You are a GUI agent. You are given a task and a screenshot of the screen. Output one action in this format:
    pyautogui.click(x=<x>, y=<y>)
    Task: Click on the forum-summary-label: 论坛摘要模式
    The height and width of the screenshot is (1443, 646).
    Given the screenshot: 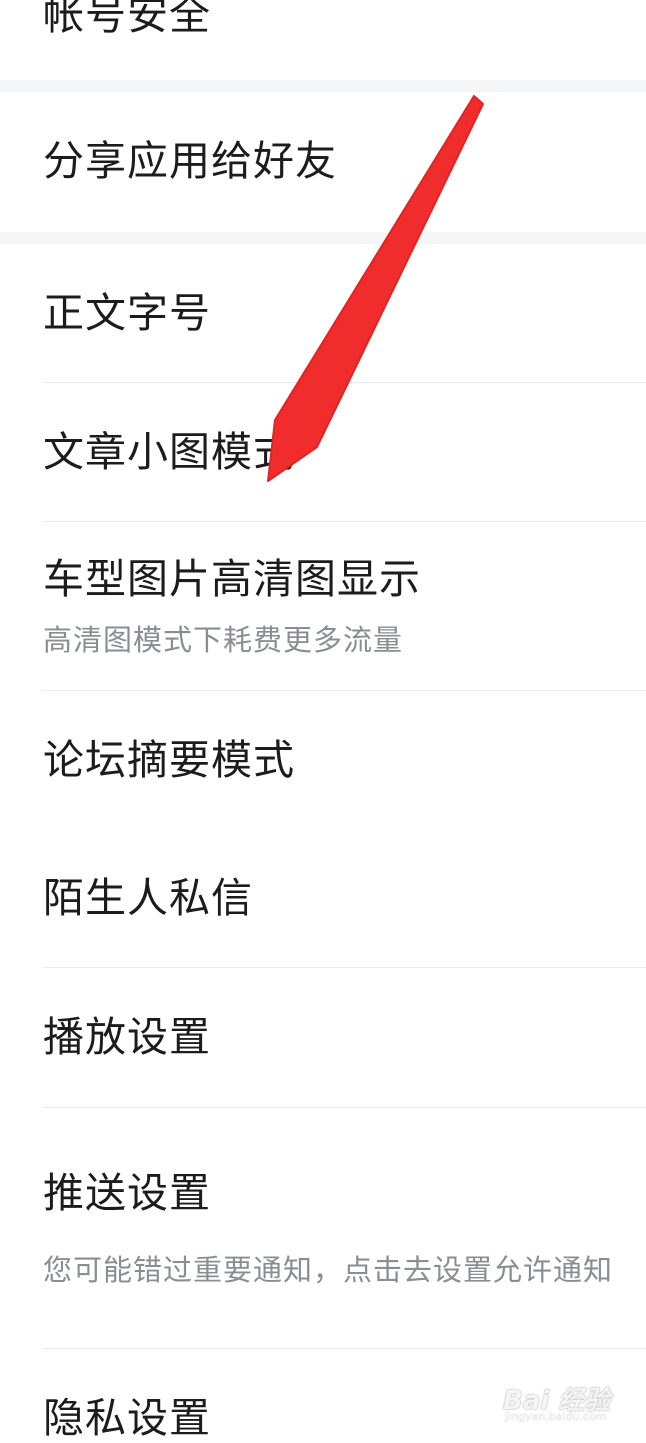 What is the action you would take?
    pyautogui.click(x=169, y=760)
    